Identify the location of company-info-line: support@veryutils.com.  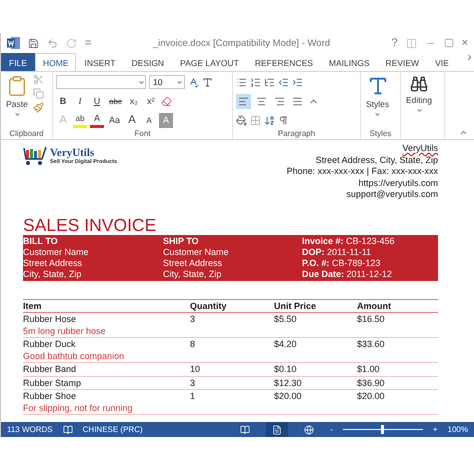
(392, 194).